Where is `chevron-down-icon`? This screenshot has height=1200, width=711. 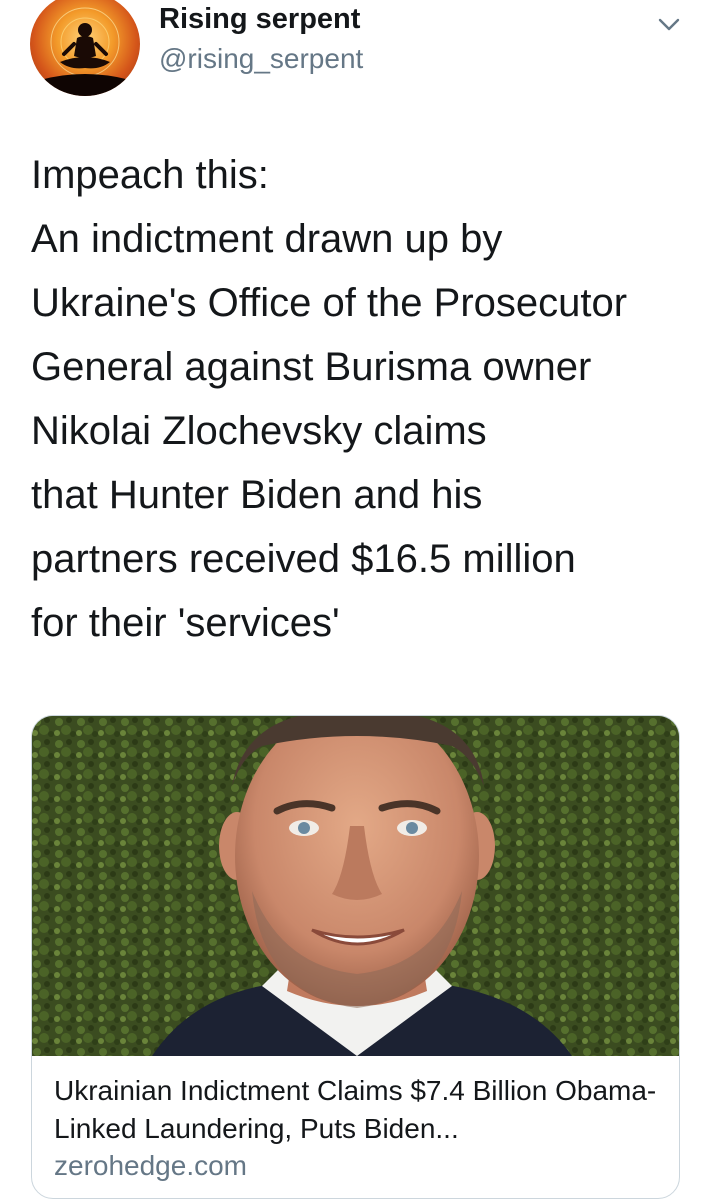 chevron-down-icon is located at coordinates (669, 24).